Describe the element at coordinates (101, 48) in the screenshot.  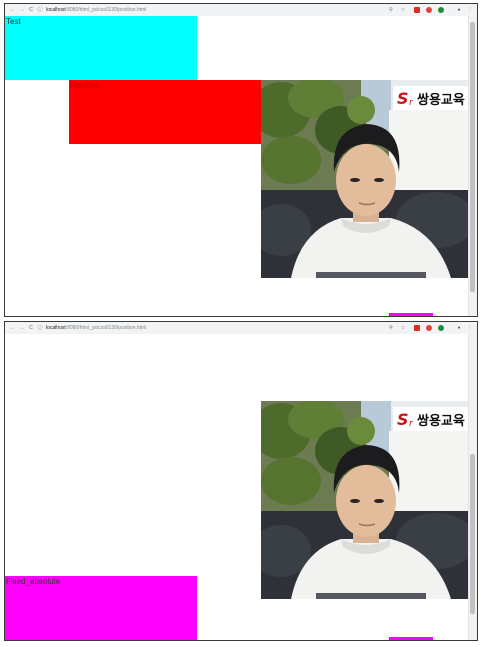
I see `static-box: Test` at that location.